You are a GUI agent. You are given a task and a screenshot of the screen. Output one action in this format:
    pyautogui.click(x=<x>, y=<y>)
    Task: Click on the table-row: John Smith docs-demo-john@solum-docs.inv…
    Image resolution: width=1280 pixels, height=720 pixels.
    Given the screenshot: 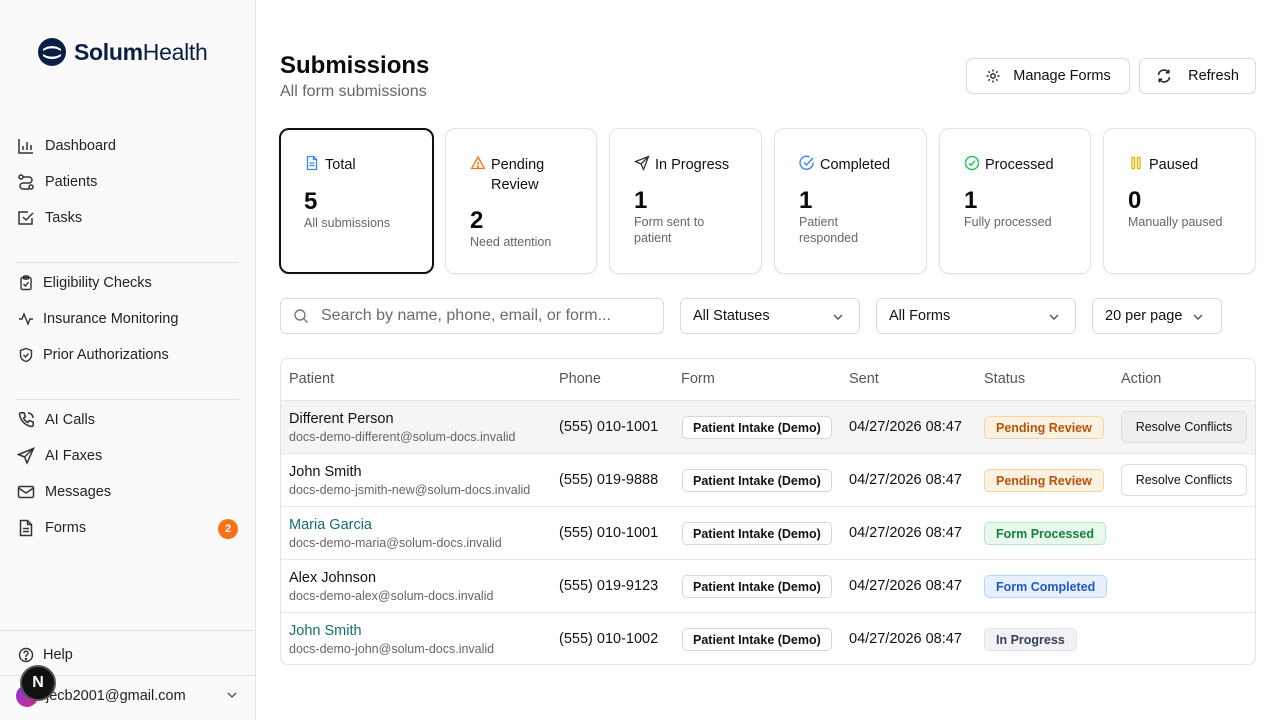 What is the action you would take?
    pyautogui.click(x=768, y=638)
    